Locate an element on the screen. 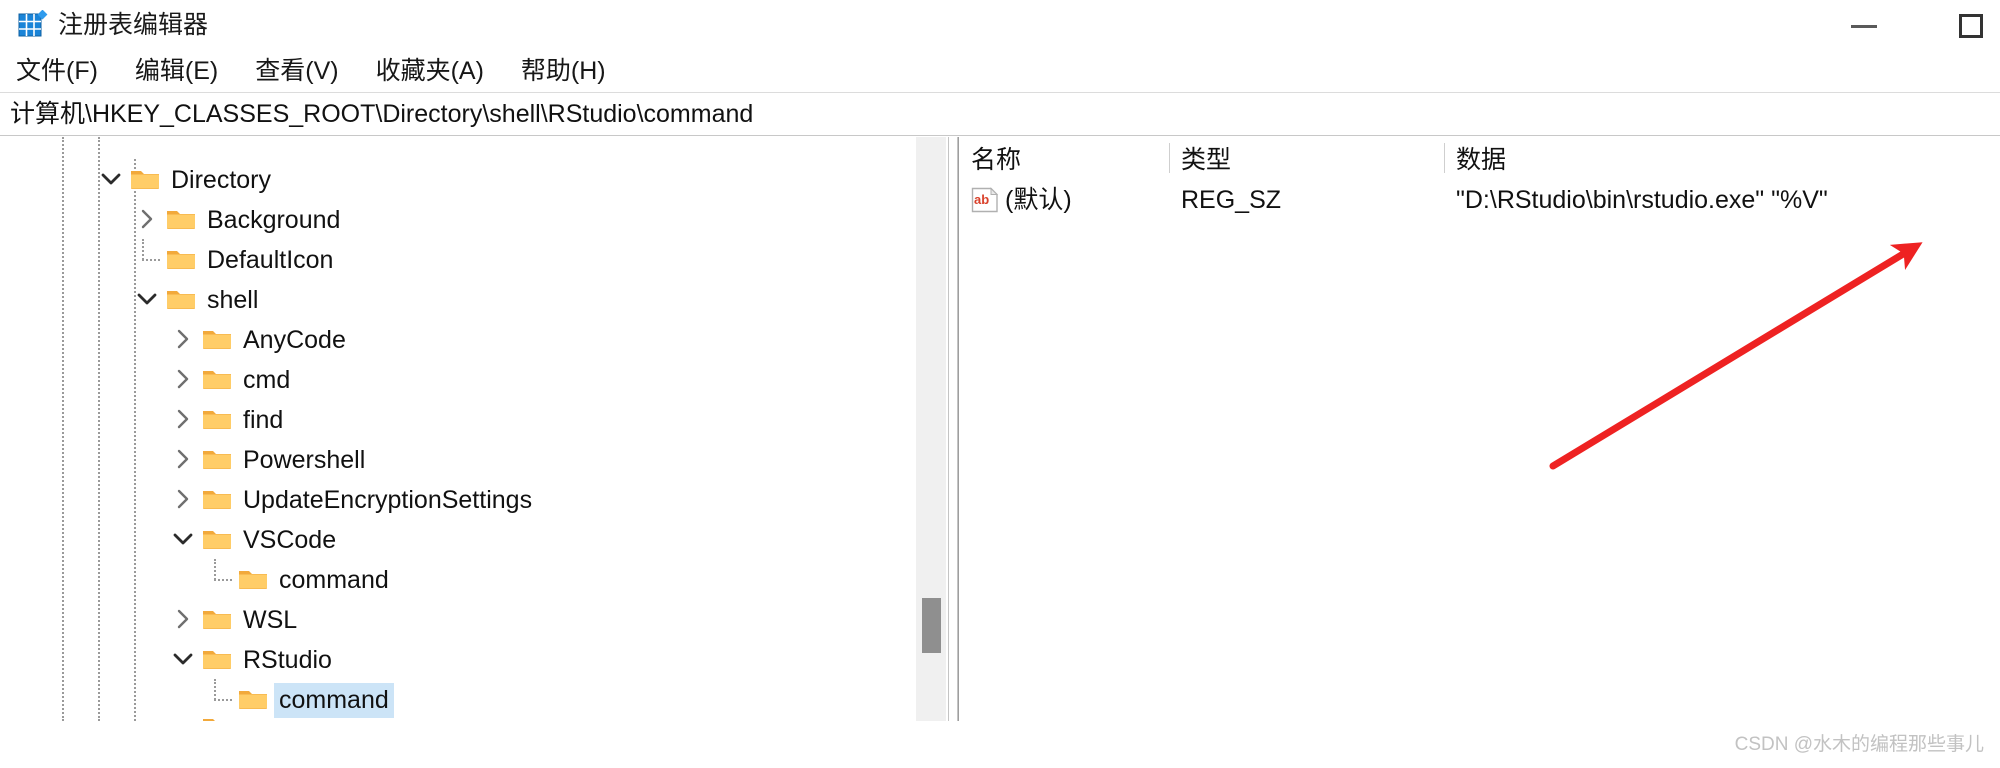 The image size is (2000, 768). tree-node-find: find is located at coordinates (474, 419).